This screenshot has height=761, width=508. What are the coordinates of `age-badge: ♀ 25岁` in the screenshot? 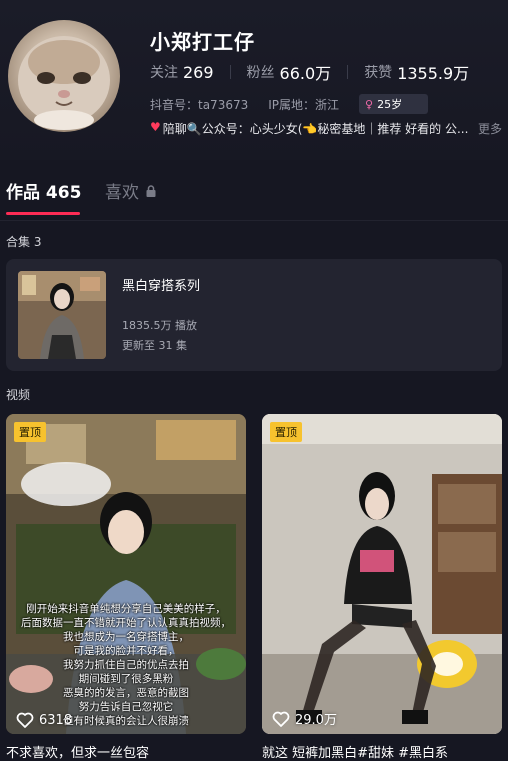 It's located at (394, 104).